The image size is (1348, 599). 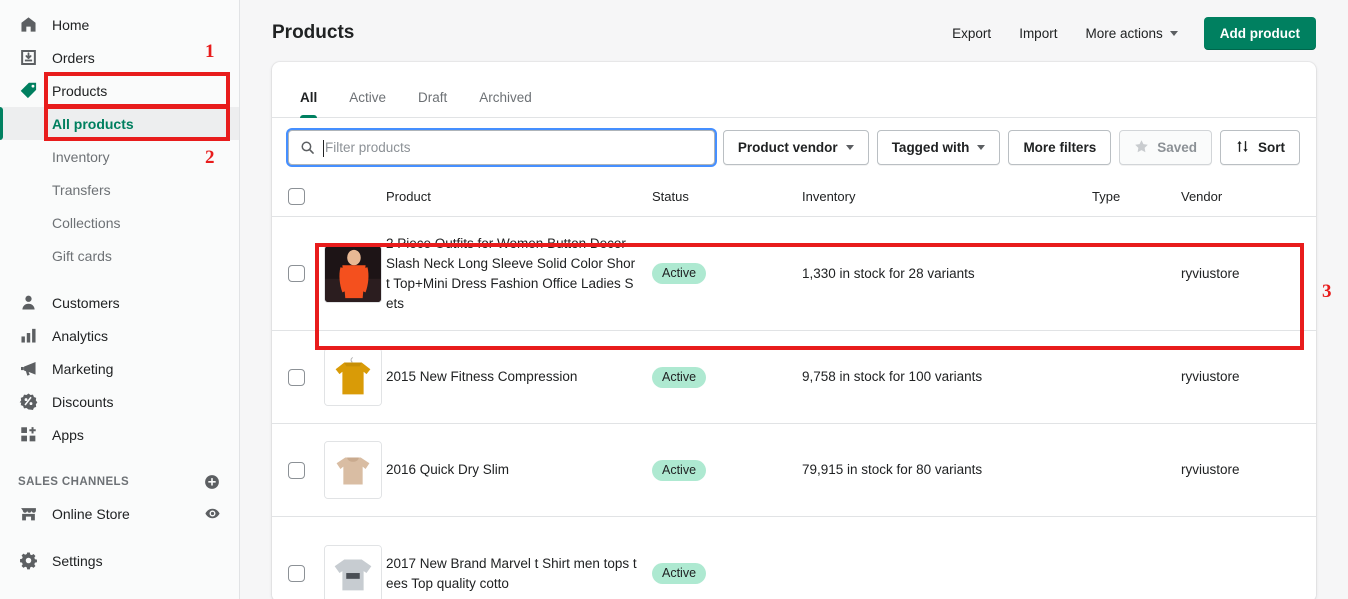 I want to click on sidebar-item-orders: Orders, so click(x=119, y=57).